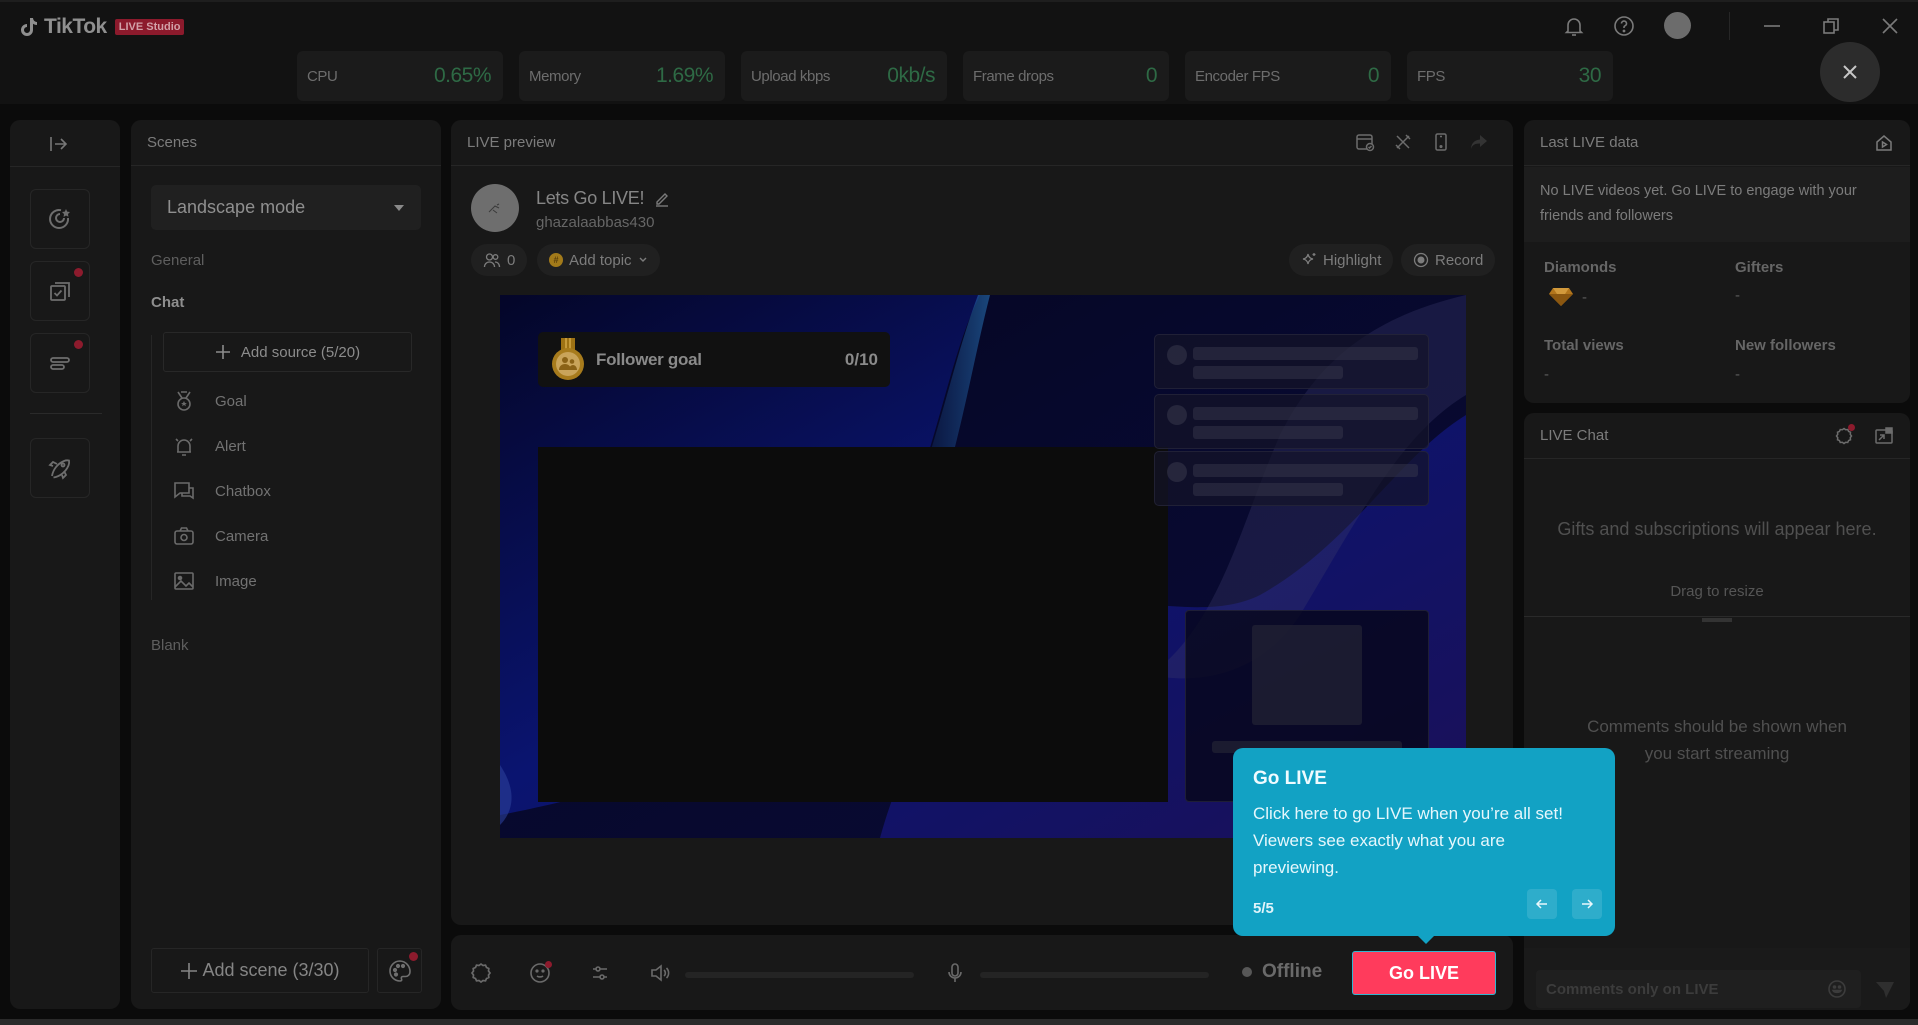 The image size is (1918, 1025). I want to click on diamond-icon, so click(1561, 297).